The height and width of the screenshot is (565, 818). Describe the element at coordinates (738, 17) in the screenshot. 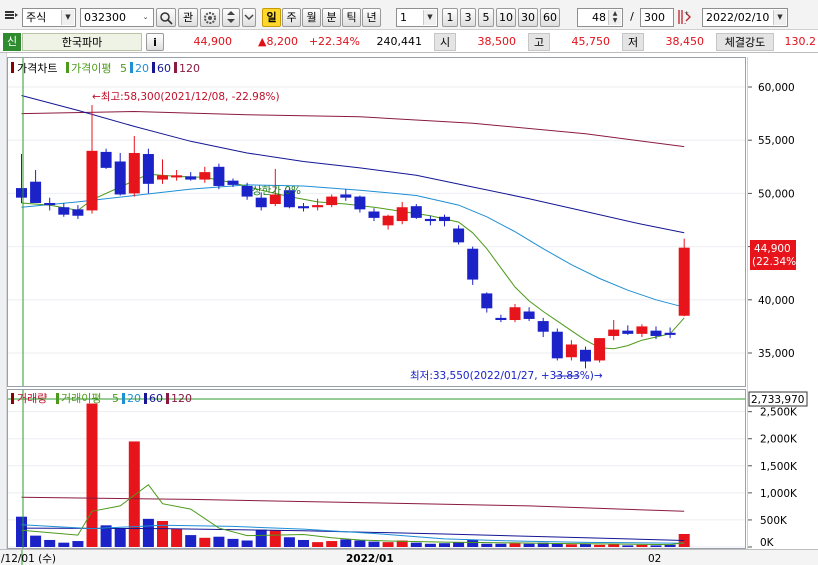

I see `date-value: 2022/02/10` at that location.